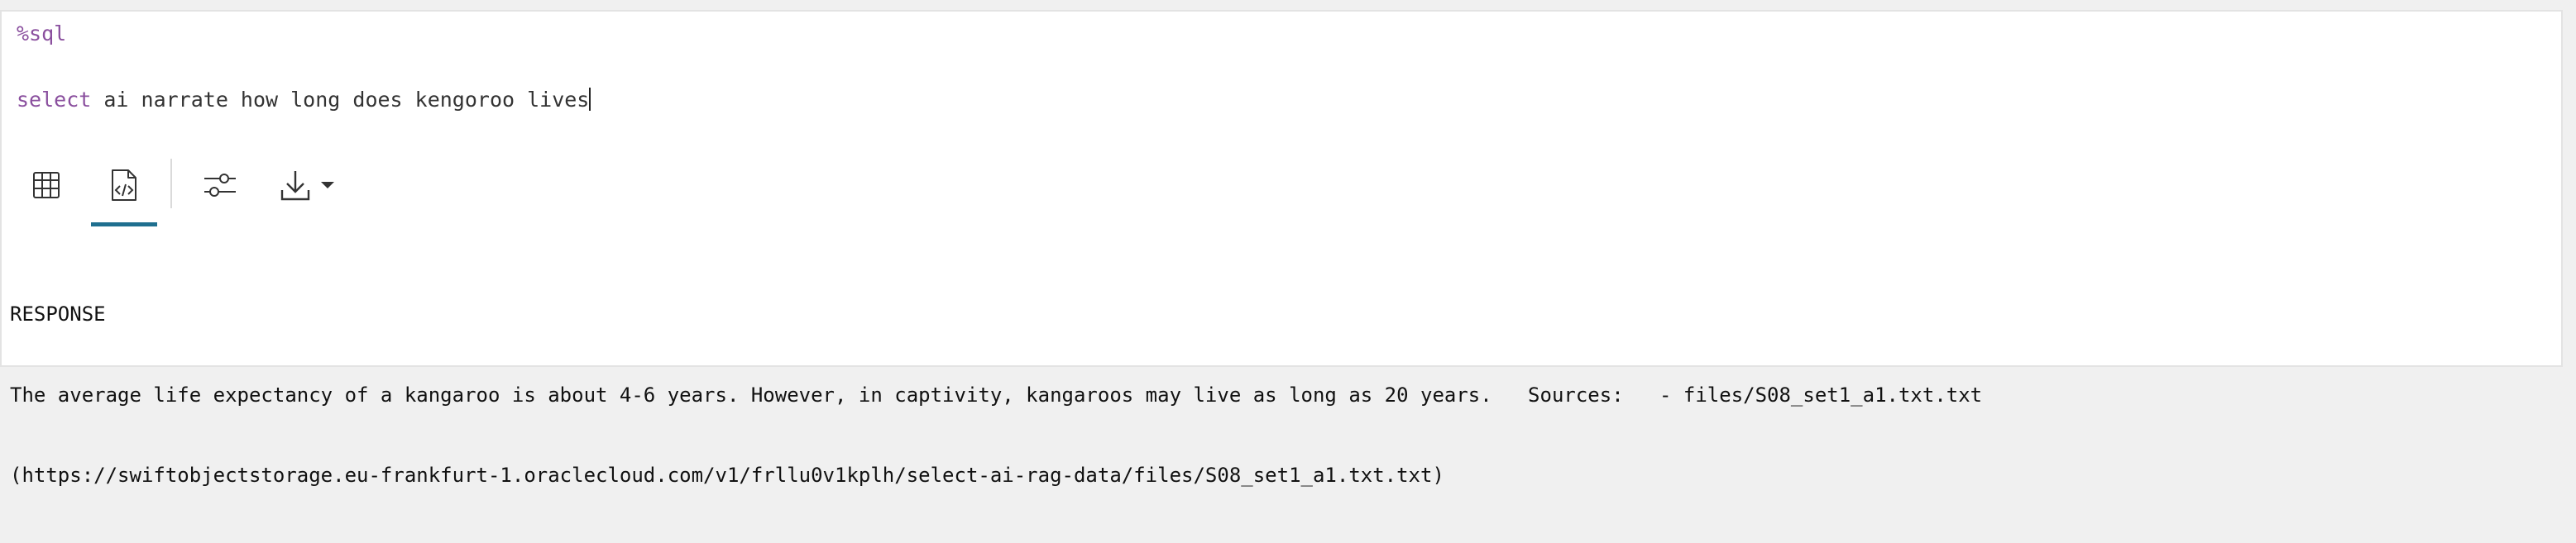 The height and width of the screenshot is (543, 2576). Describe the element at coordinates (58, 314) in the screenshot. I see `output-header: RESPONSE` at that location.